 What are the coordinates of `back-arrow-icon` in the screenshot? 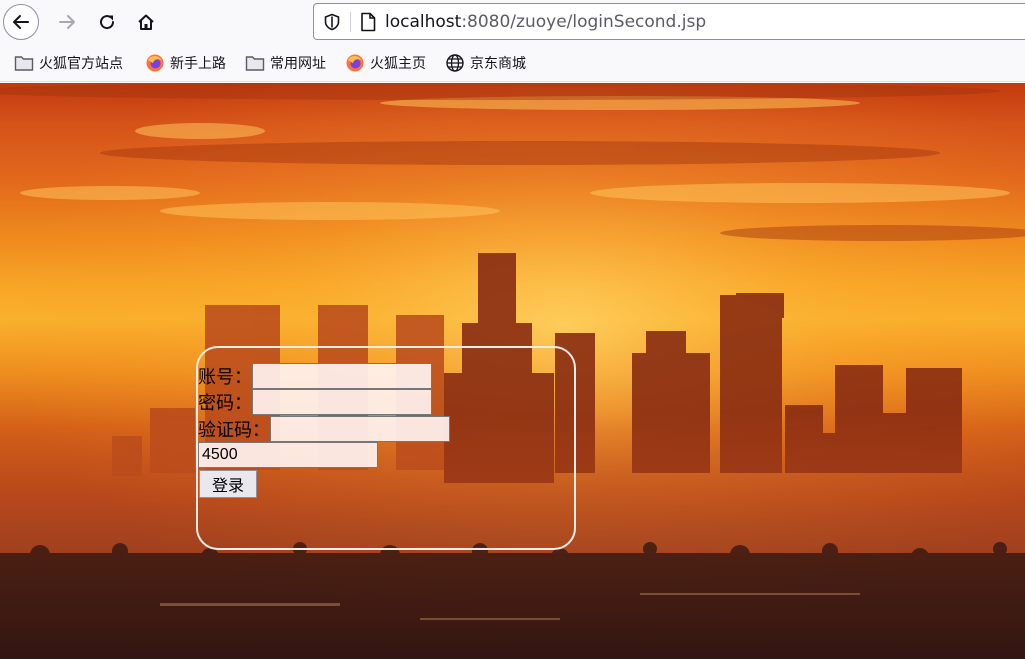 It's located at (21, 22).